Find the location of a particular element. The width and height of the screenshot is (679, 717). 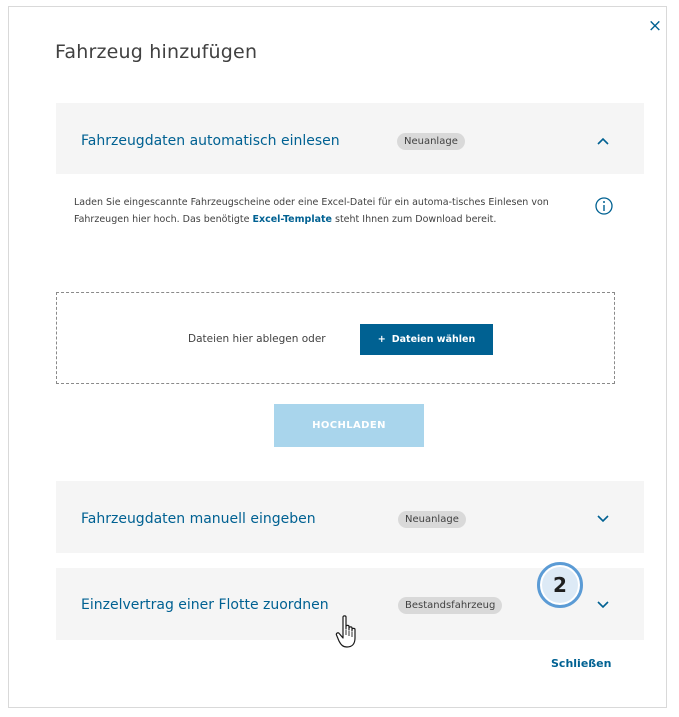

upload-button: HOCHLADEN is located at coordinates (349, 425).